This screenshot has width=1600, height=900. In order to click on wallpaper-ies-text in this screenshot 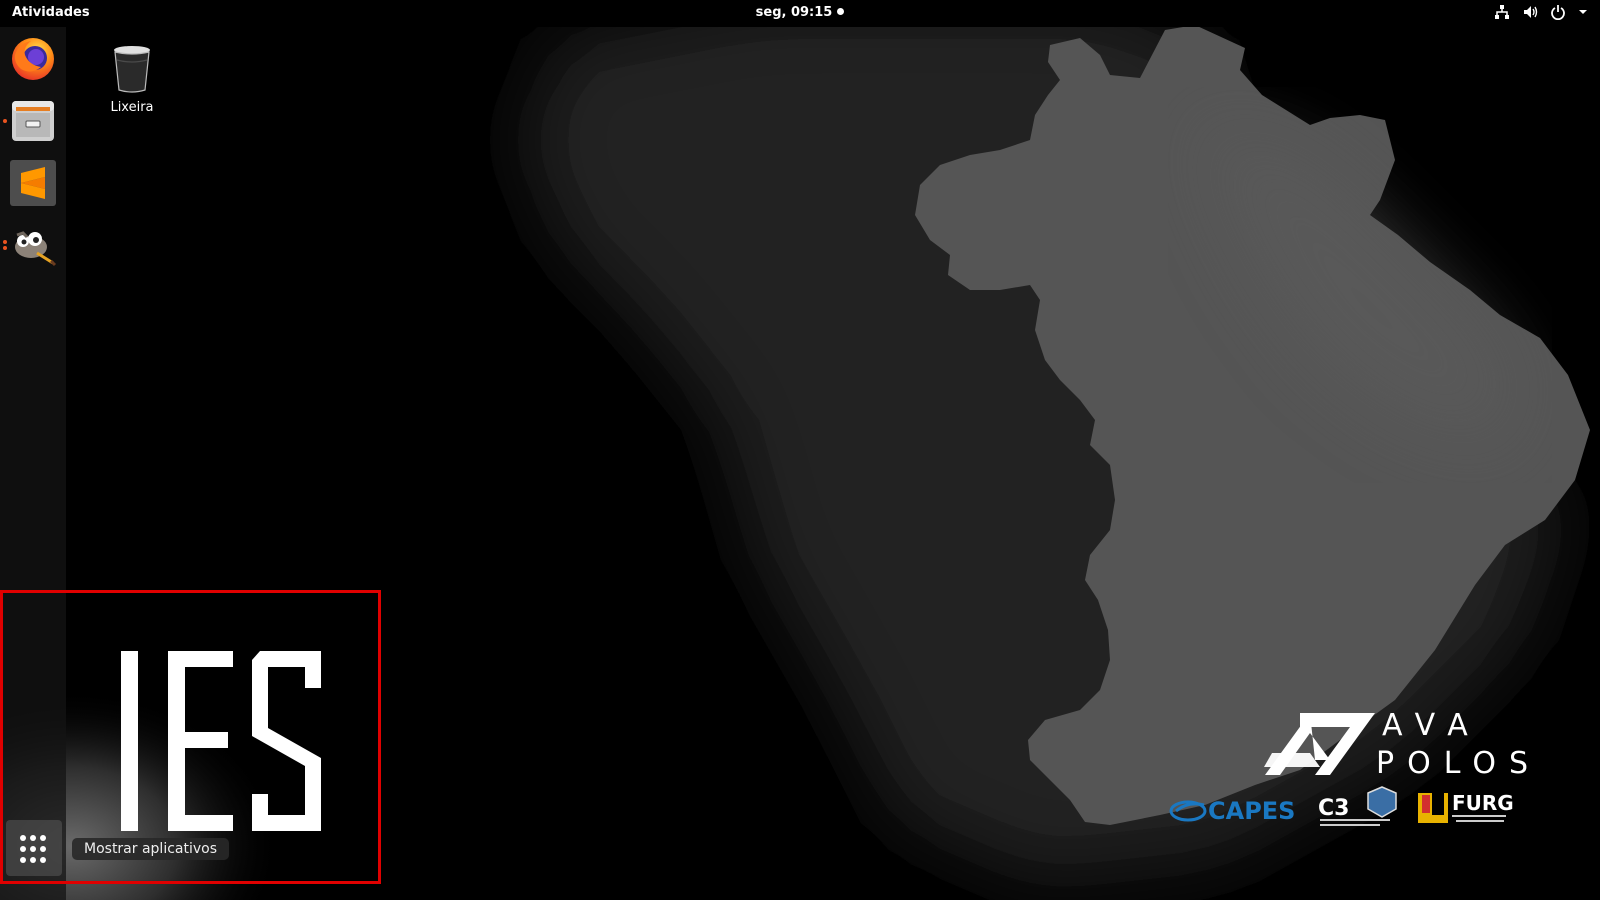, I will do `click(221, 741)`.